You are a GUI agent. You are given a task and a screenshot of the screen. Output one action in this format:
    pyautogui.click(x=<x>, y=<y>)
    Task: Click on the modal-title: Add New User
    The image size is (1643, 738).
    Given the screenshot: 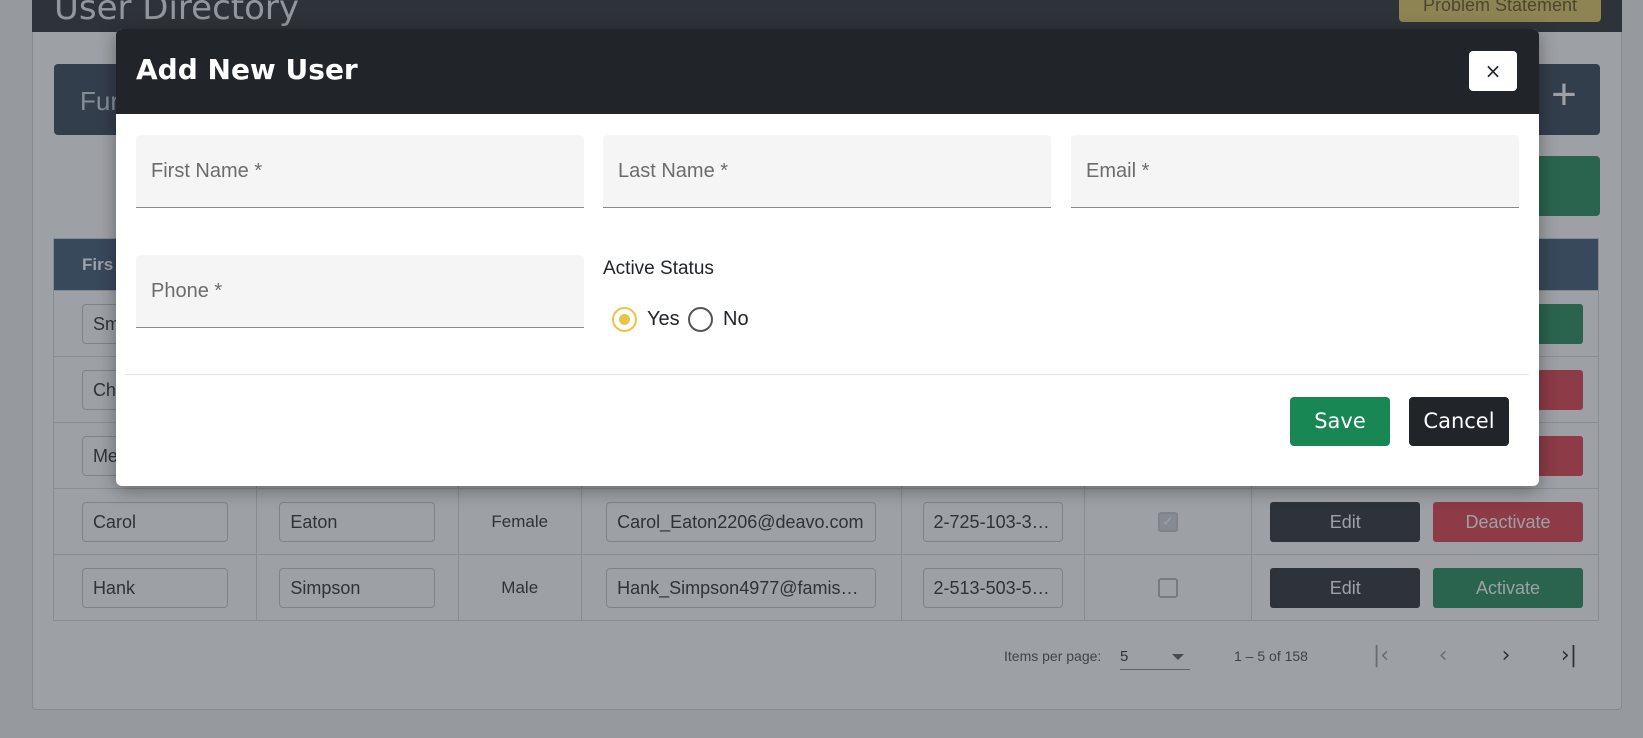 What is the action you would take?
    pyautogui.click(x=247, y=69)
    